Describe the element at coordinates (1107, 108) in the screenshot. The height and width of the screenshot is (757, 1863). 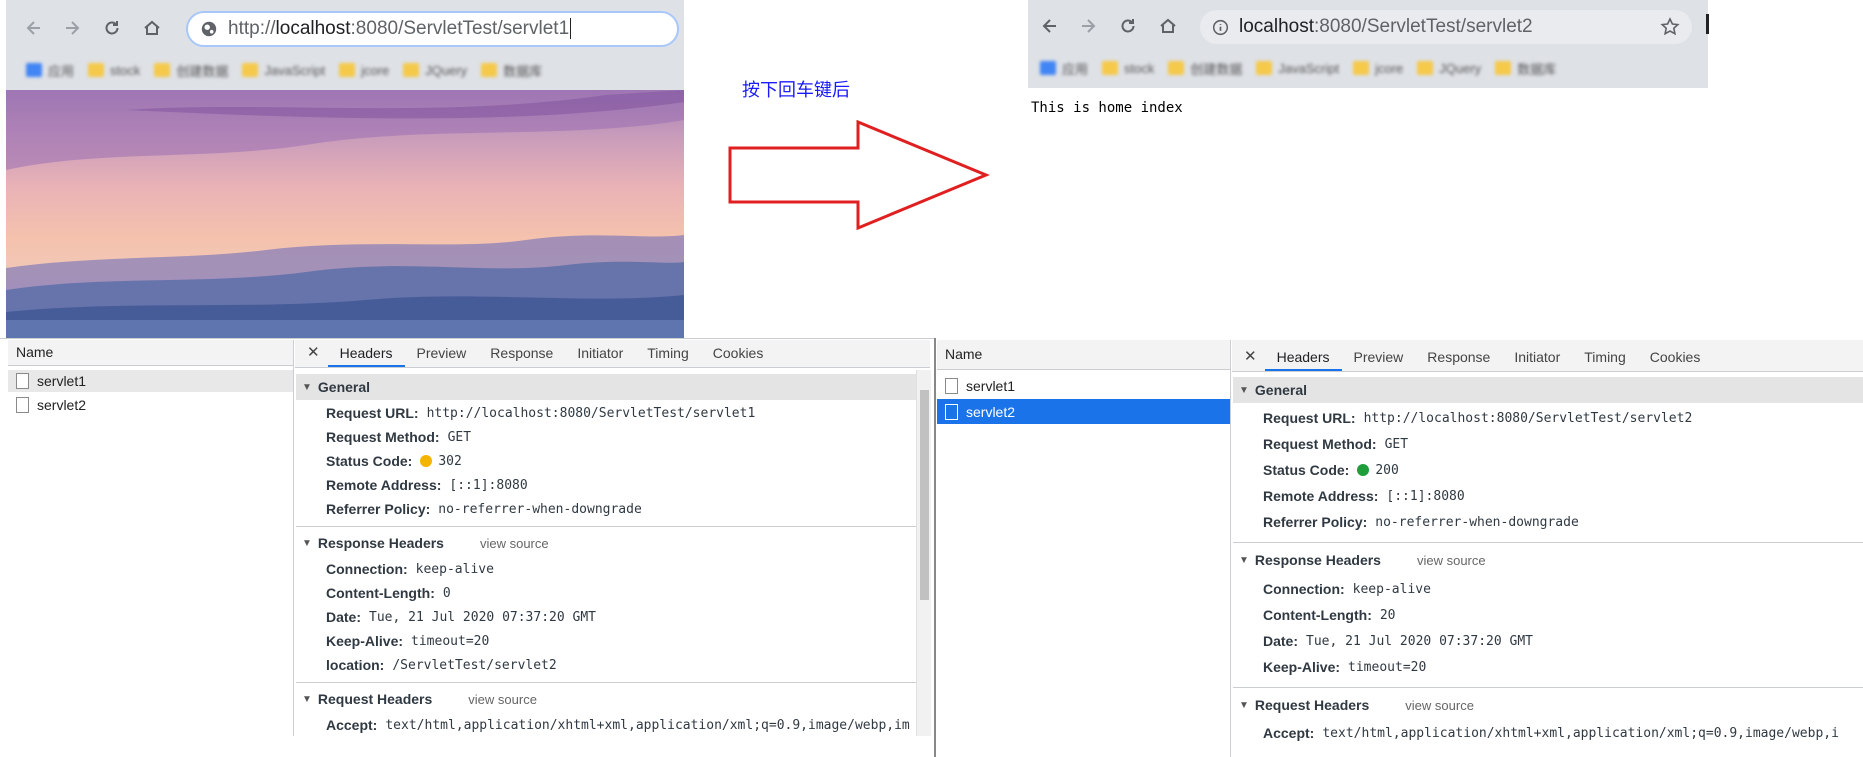
I see `page-body-text: This is home index` at that location.